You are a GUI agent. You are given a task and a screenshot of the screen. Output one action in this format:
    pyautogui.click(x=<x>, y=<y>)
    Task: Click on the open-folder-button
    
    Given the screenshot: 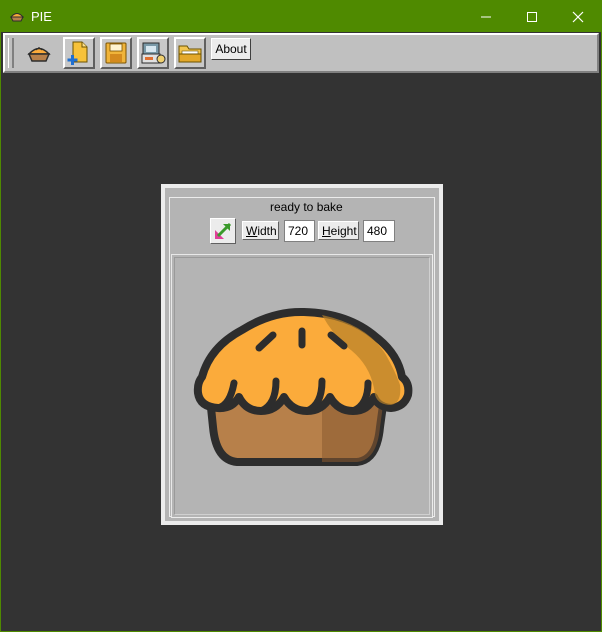 What is the action you would take?
    pyautogui.click(x=190, y=53)
    